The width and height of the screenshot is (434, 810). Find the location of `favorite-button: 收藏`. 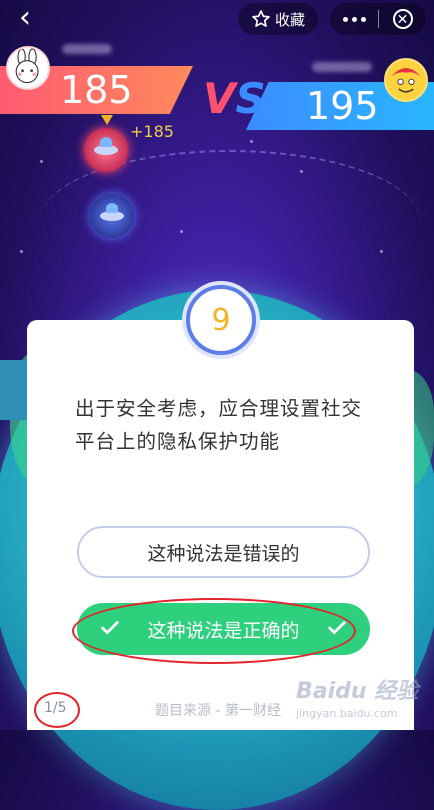

favorite-button: 收藏 is located at coordinates (278, 19).